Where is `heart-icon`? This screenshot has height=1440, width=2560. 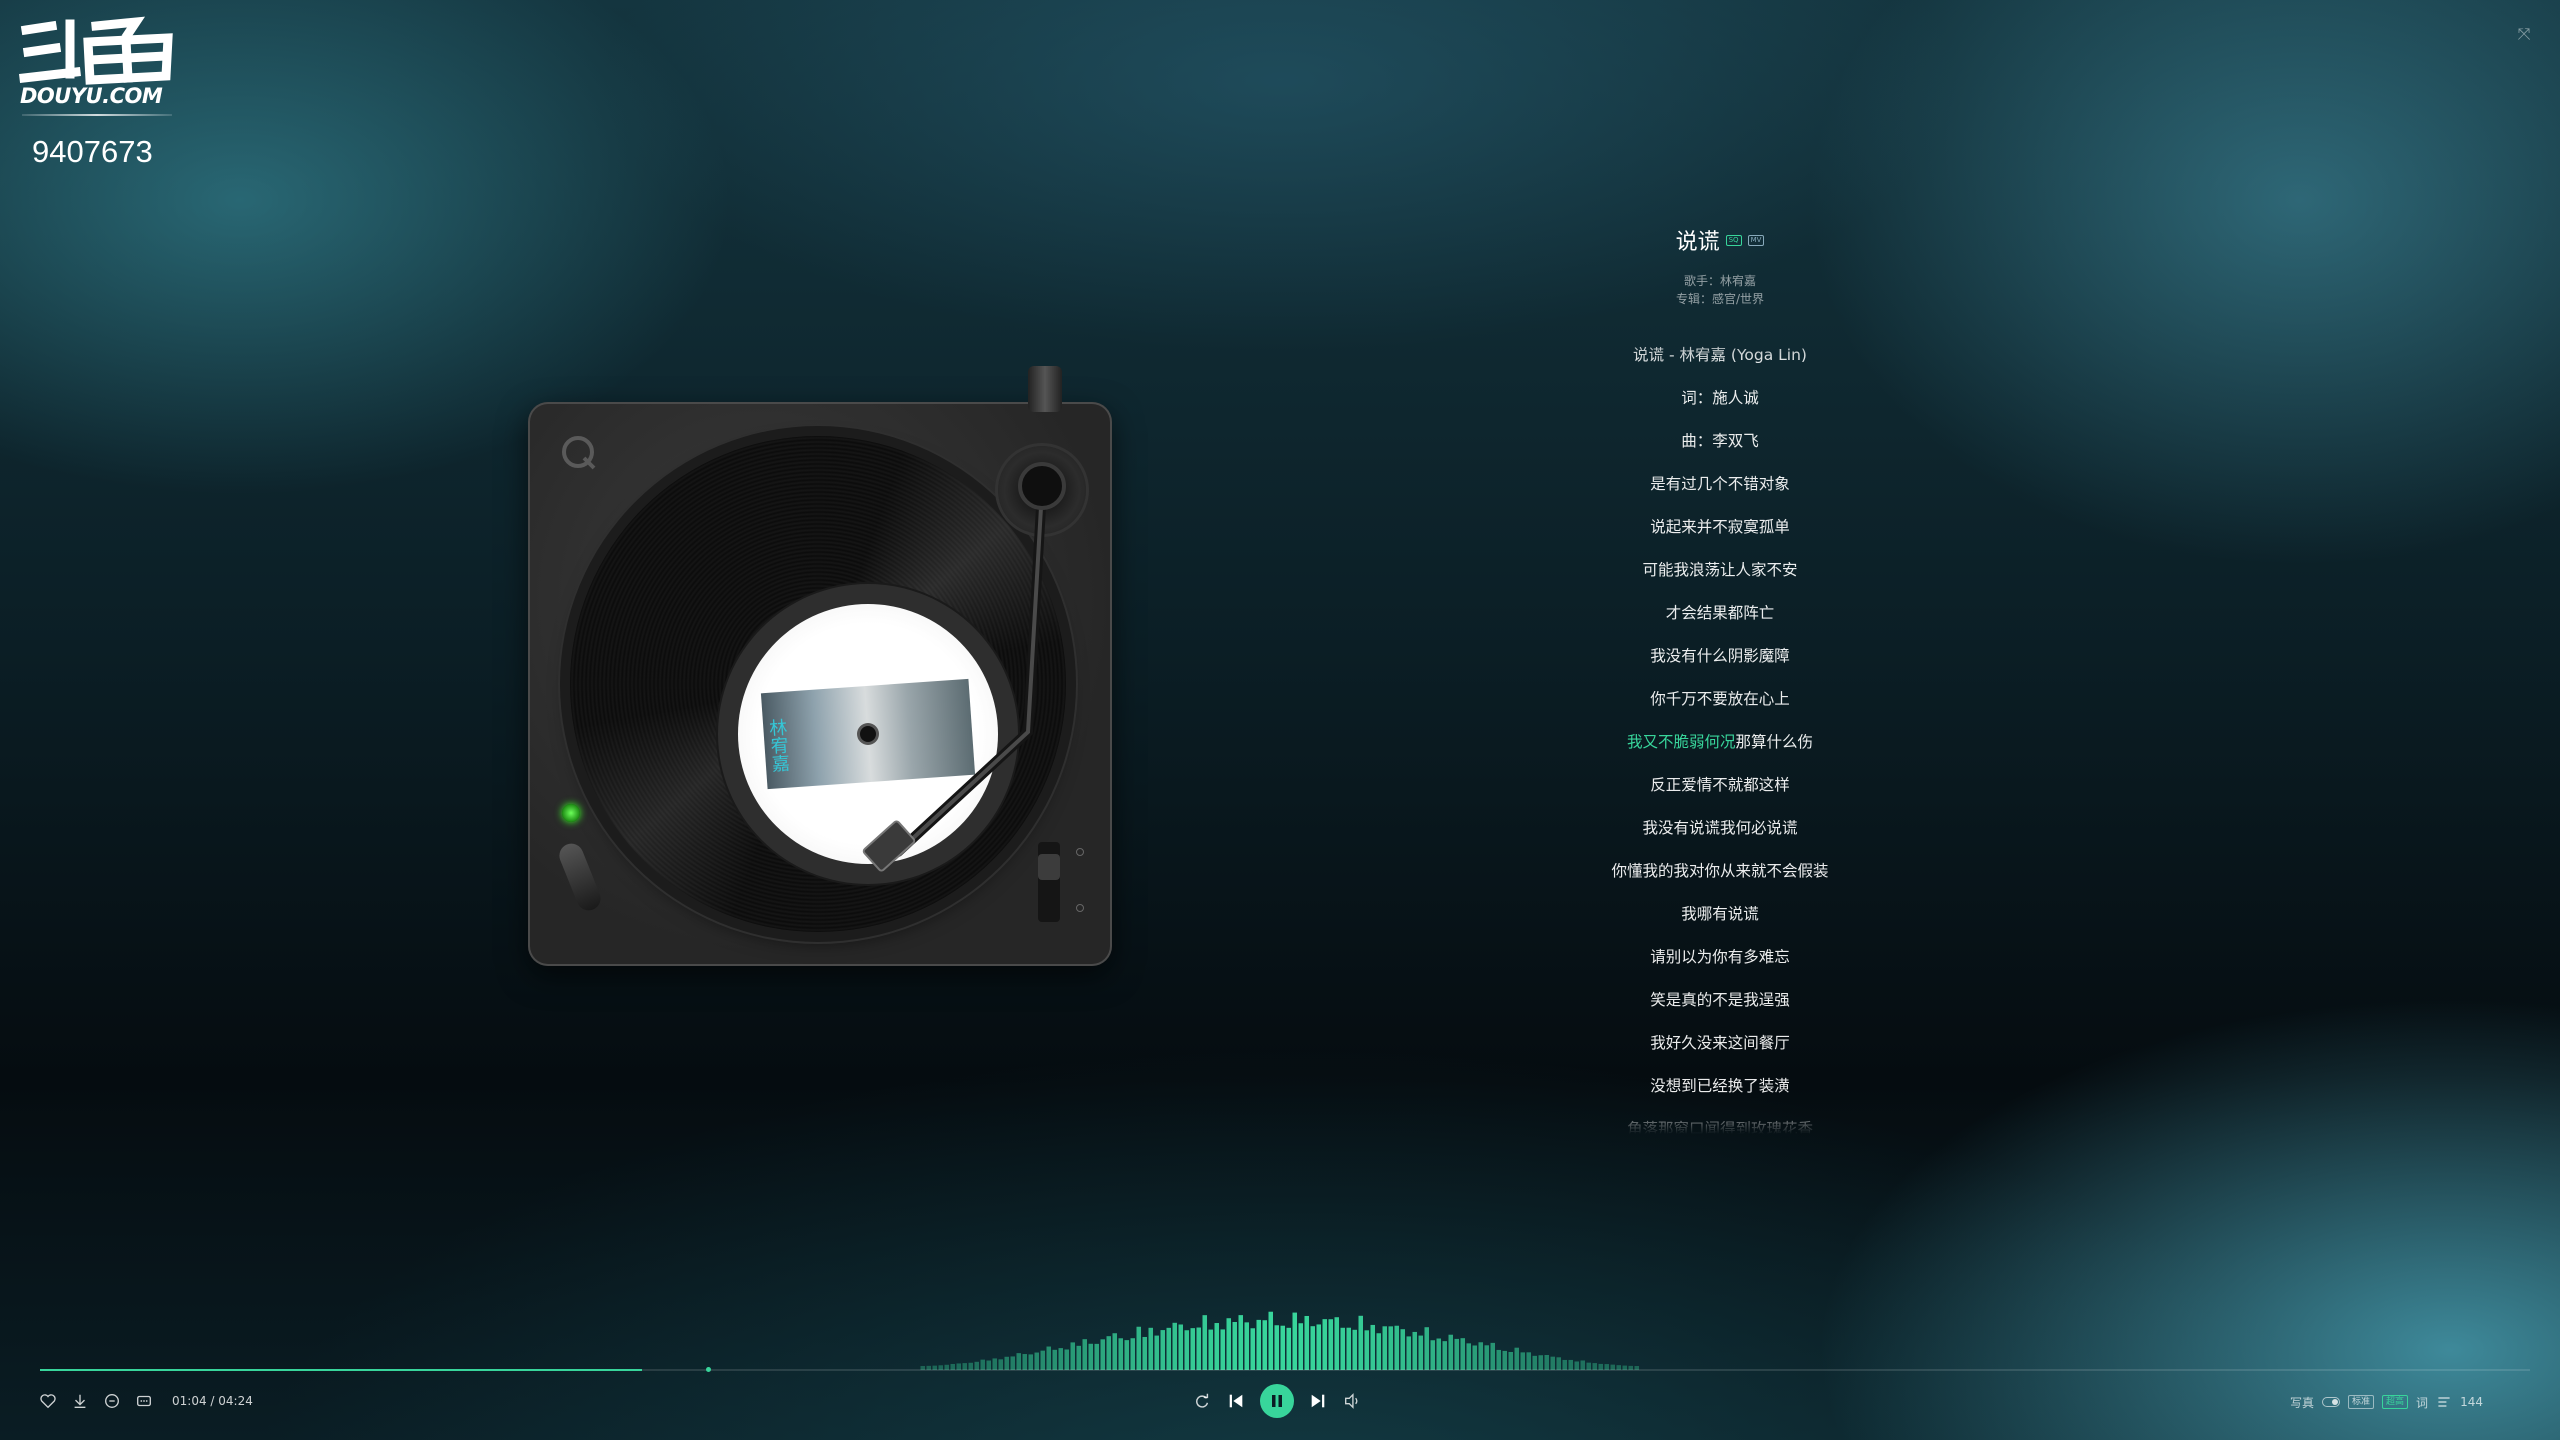
heart-icon is located at coordinates (48, 1401).